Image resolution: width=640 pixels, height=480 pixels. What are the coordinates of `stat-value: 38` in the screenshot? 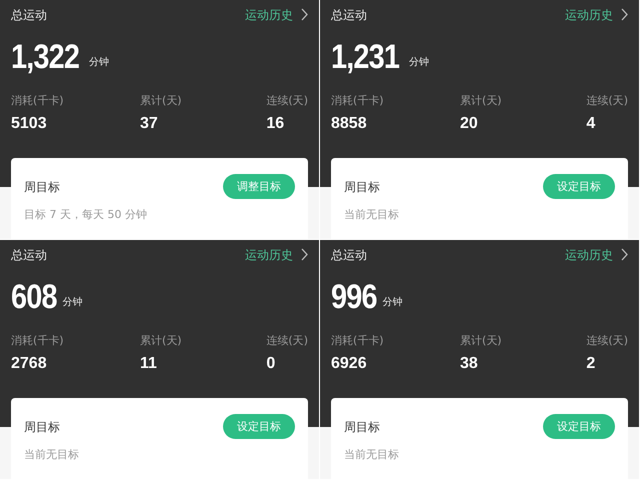 It's located at (469, 364).